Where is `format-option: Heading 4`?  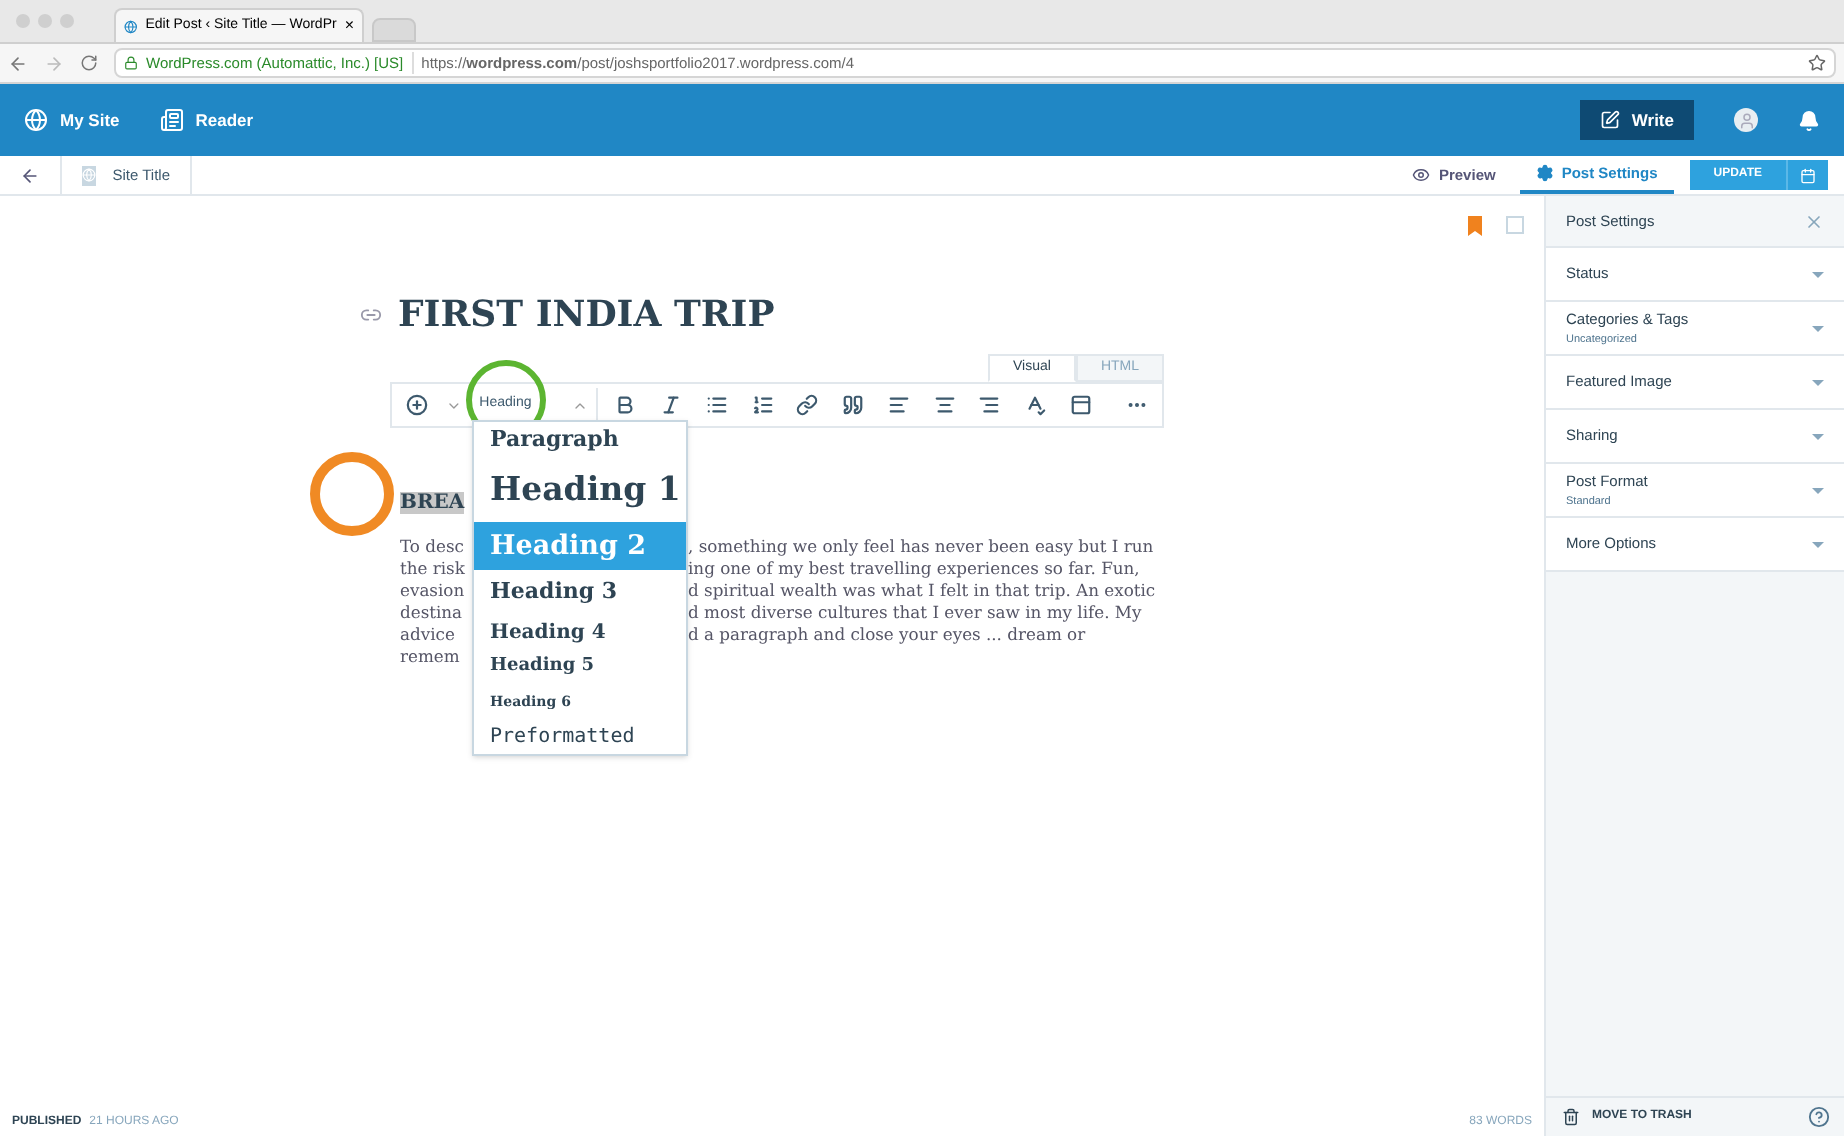
format-option: Heading 4 is located at coordinates (580, 632).